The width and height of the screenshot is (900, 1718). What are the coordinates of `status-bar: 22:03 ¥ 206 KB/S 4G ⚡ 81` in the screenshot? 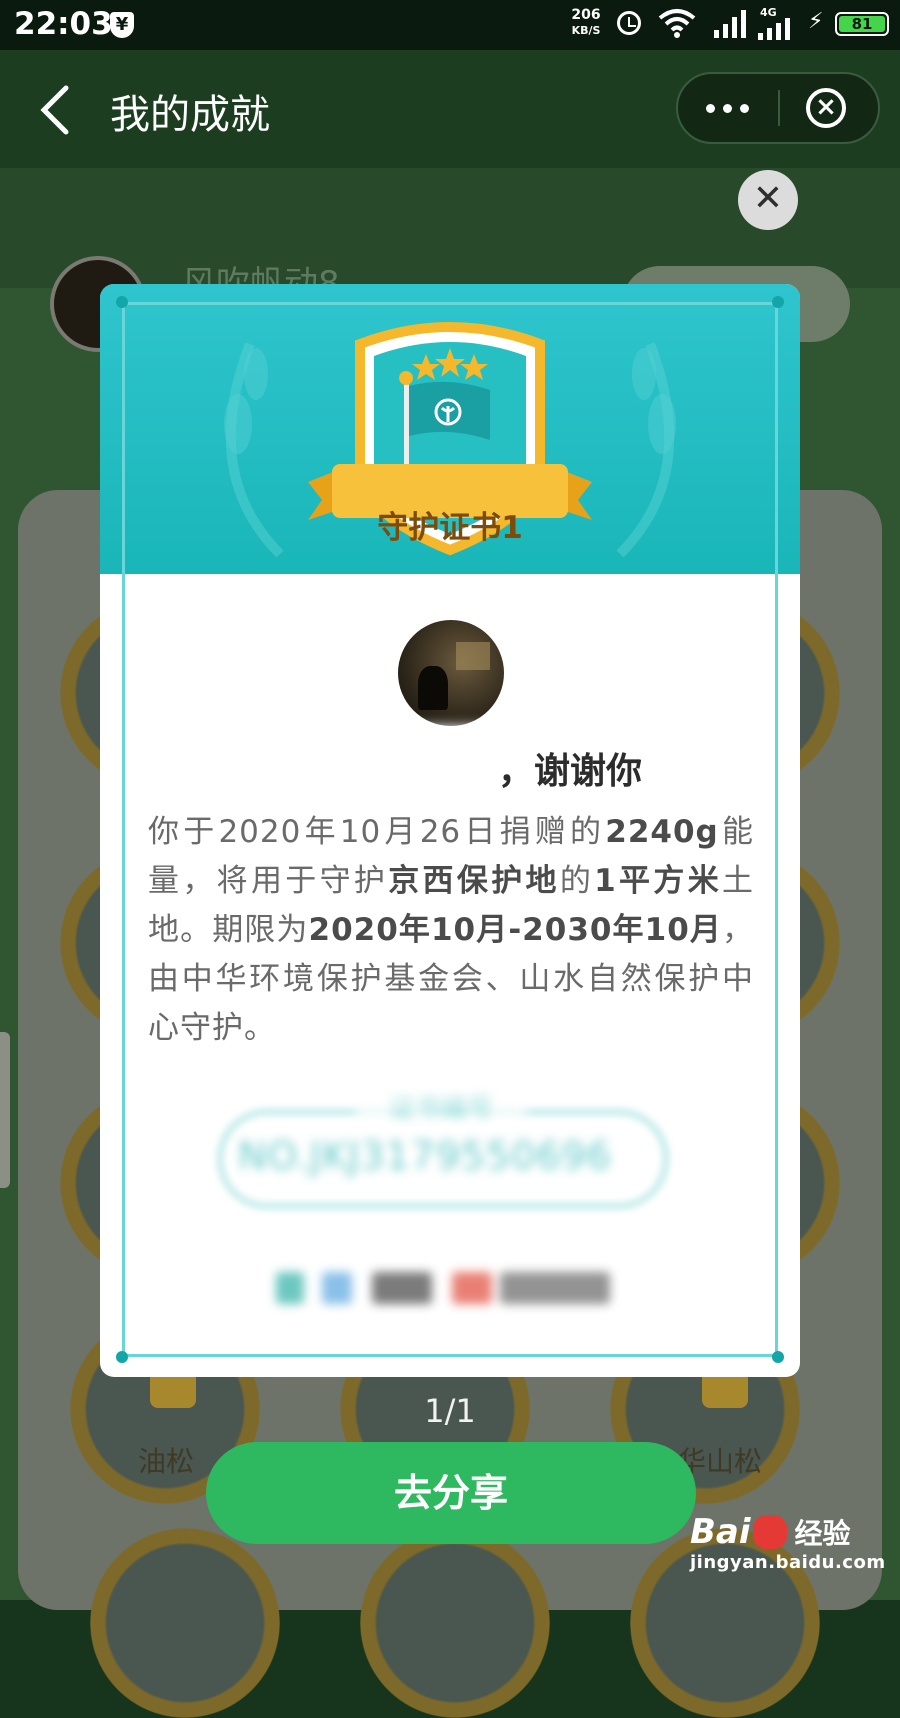 It's located at (450, 25).